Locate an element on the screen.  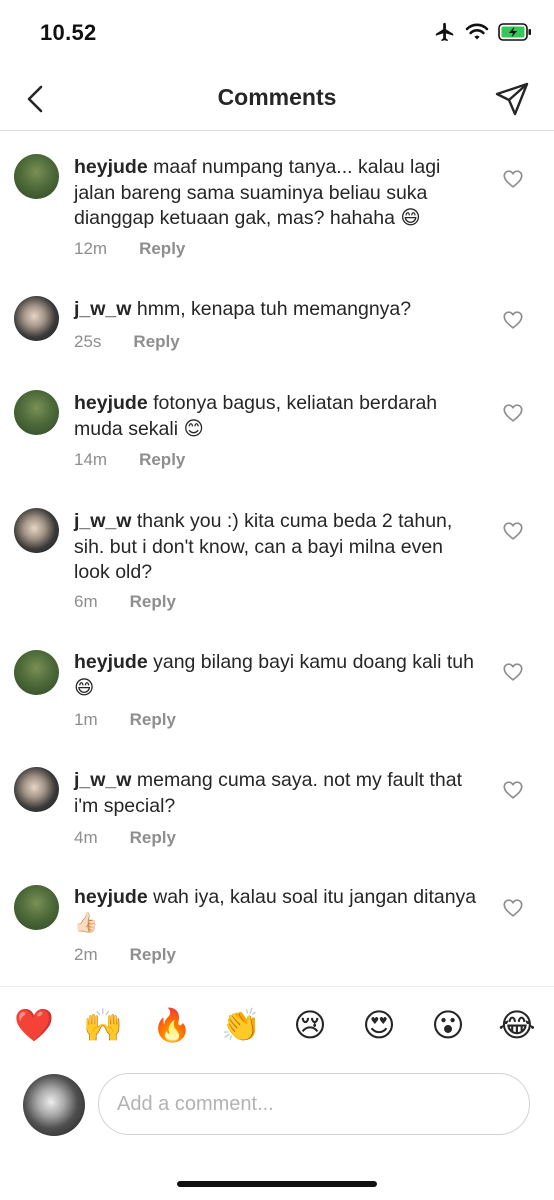
comment-time: 25s is located at coordinates (88, 341).